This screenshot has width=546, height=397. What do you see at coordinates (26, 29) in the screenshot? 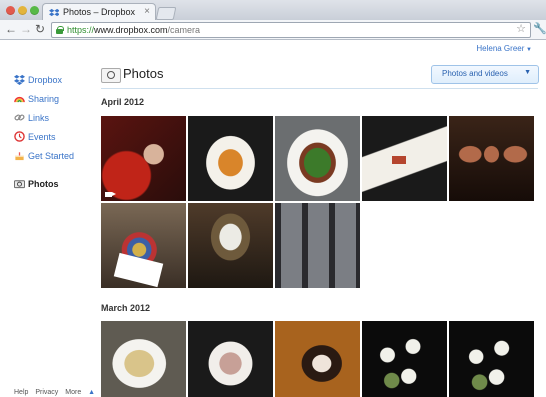
I see `forward-arrow-icon: →` at bounding box center [26, 29].